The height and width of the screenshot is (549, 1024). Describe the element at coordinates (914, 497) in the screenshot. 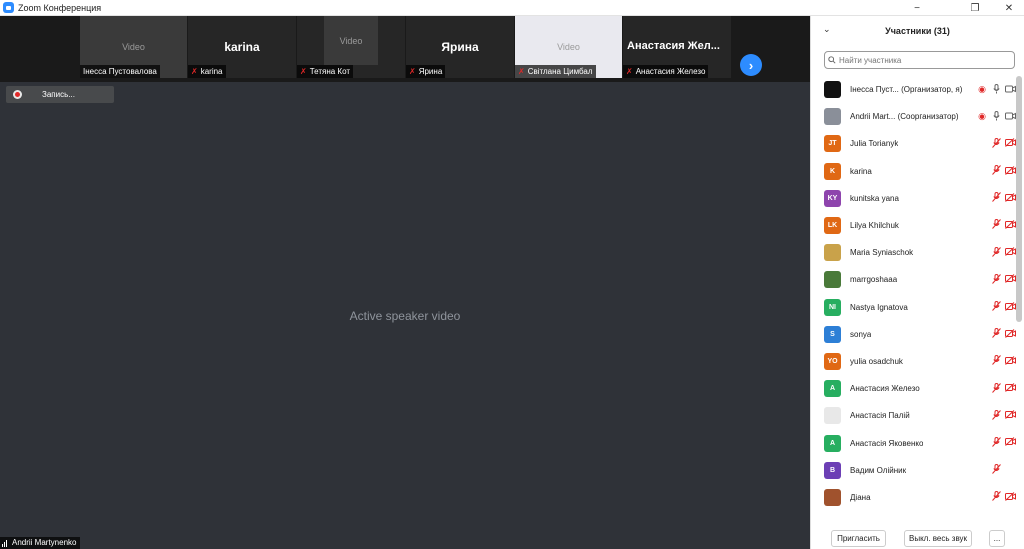

I see `participant-row: Діана` at that location.